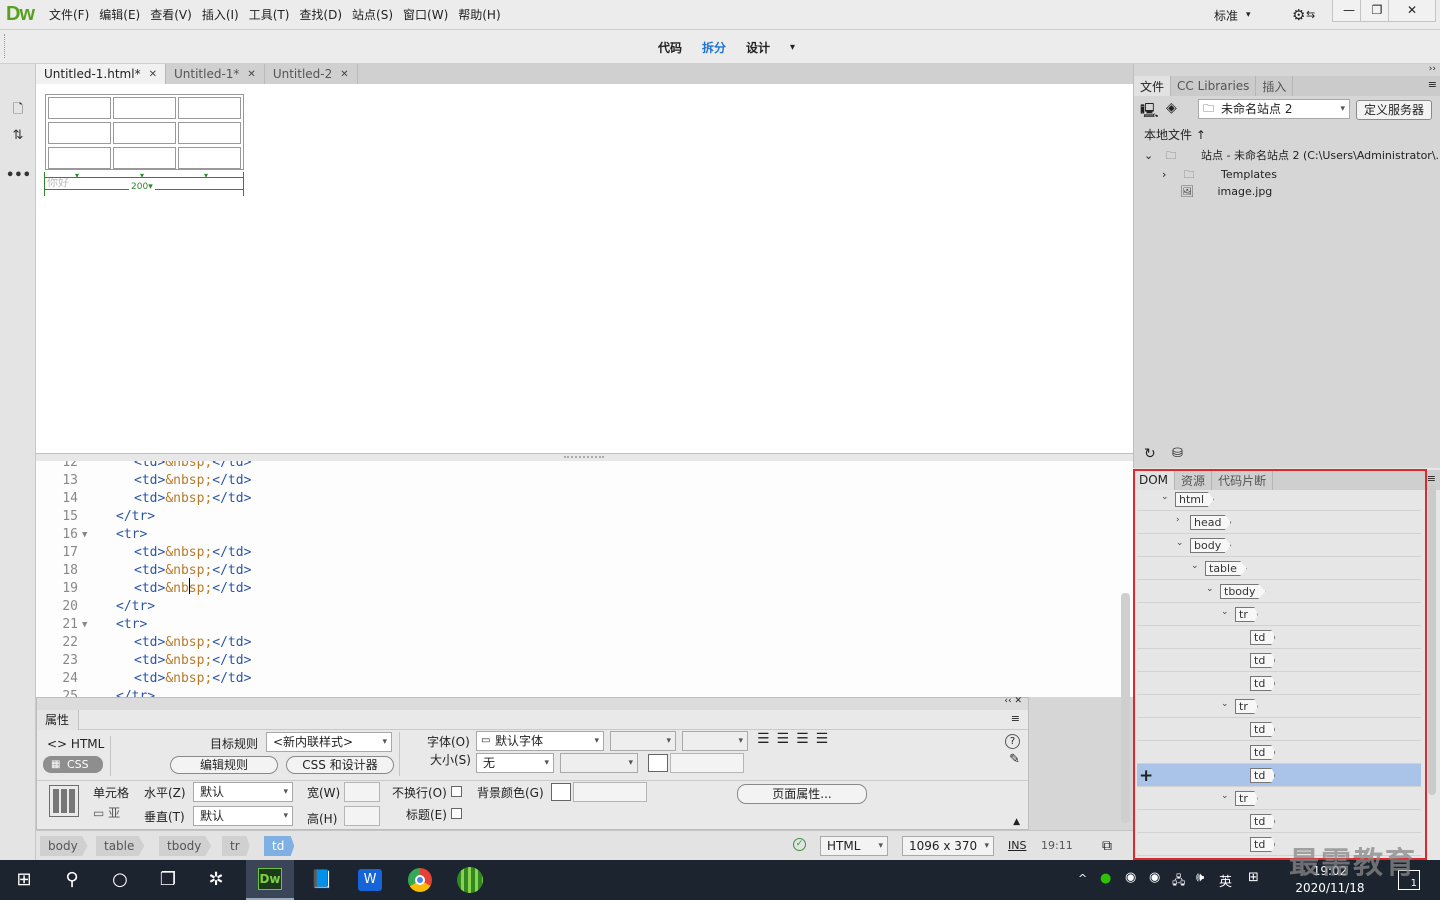 The image size is (1440, 900). Describe the element at coordinates (576, 626) in the screenshot. I see `code-line: 21 ▼ <tr>` at that location.